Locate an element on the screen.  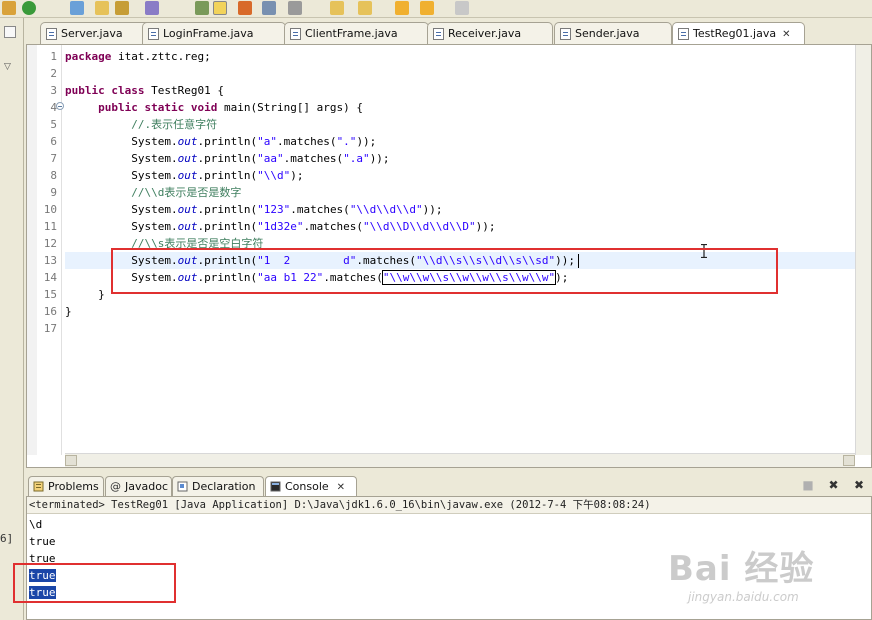
block-selection-icon is located at coordinates (295, 8).